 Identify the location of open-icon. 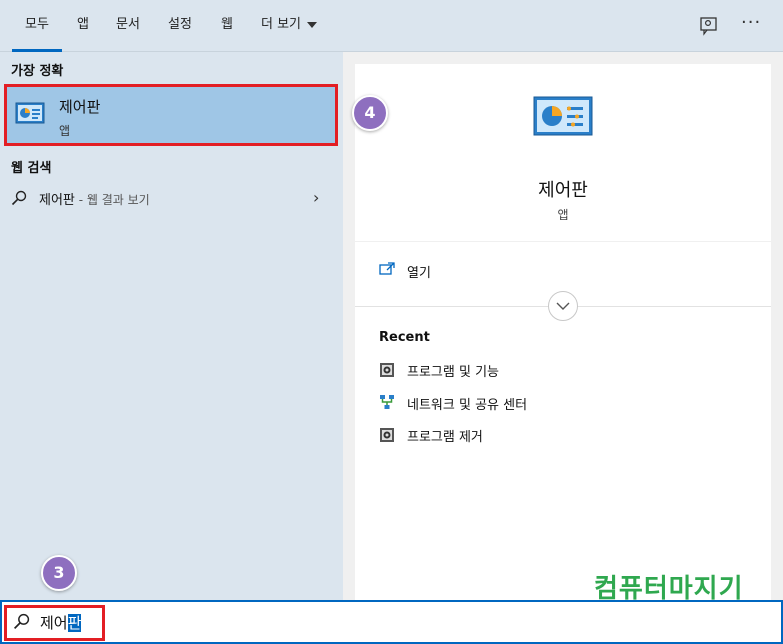
(387, 268).